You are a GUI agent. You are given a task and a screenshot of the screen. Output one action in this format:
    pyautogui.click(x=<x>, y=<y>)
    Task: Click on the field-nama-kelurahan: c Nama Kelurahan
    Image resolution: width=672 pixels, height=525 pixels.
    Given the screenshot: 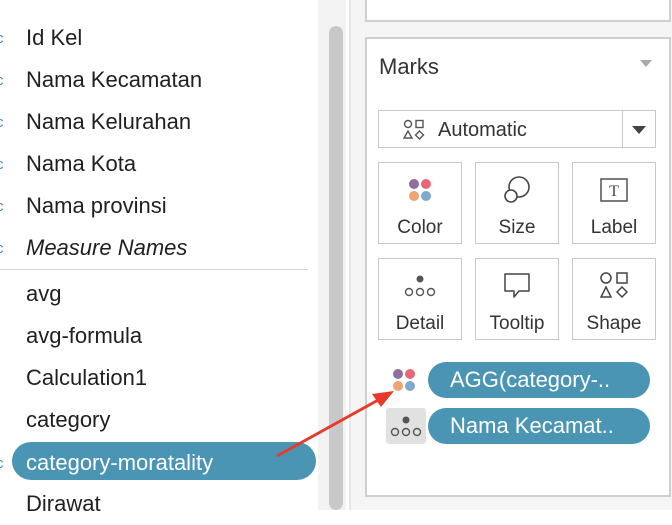 What is the action you would take?
    pyautogui.click(x=159, y=122)
    